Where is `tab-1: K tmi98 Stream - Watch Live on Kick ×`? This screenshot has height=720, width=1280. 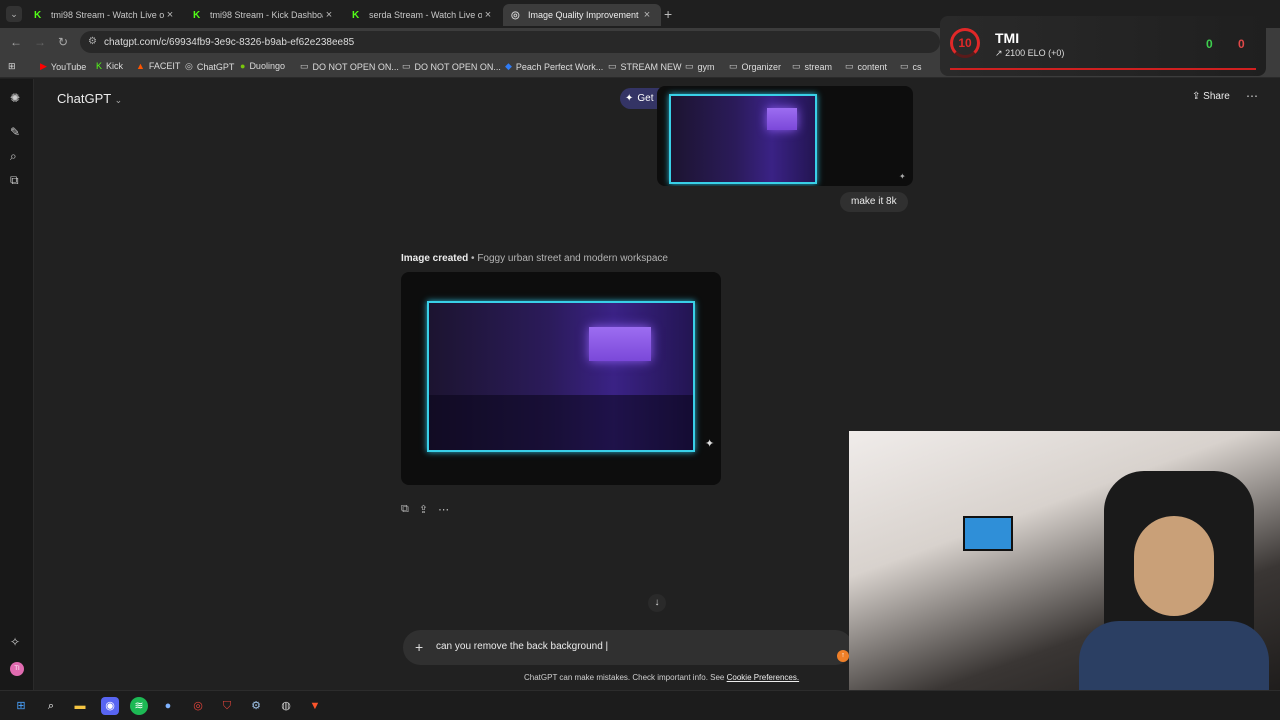
tab-1: K tmi98 Stream - Watch Live on Kick × is located at coordinates (105, 15).